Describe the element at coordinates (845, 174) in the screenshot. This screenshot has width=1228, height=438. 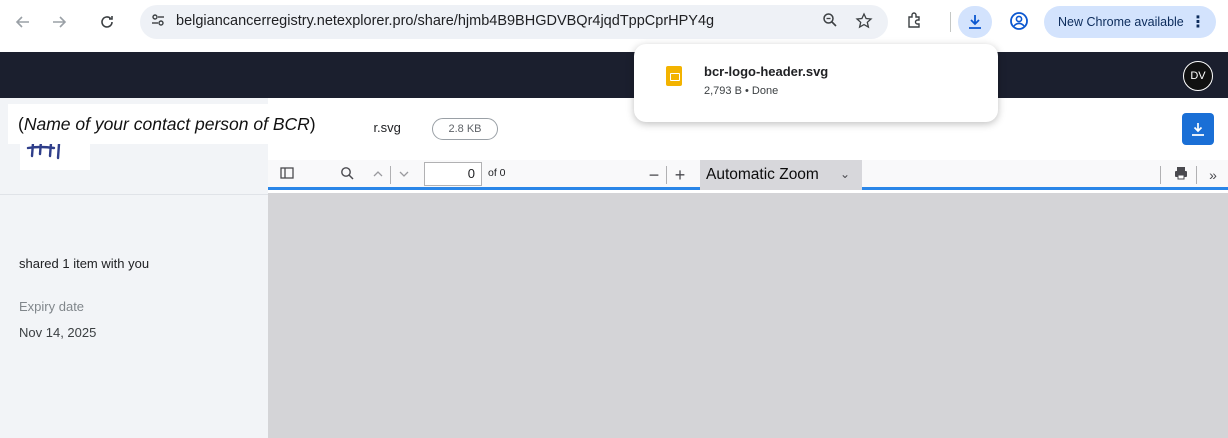
I see `chevron-down-icon: ⌄` at that location.